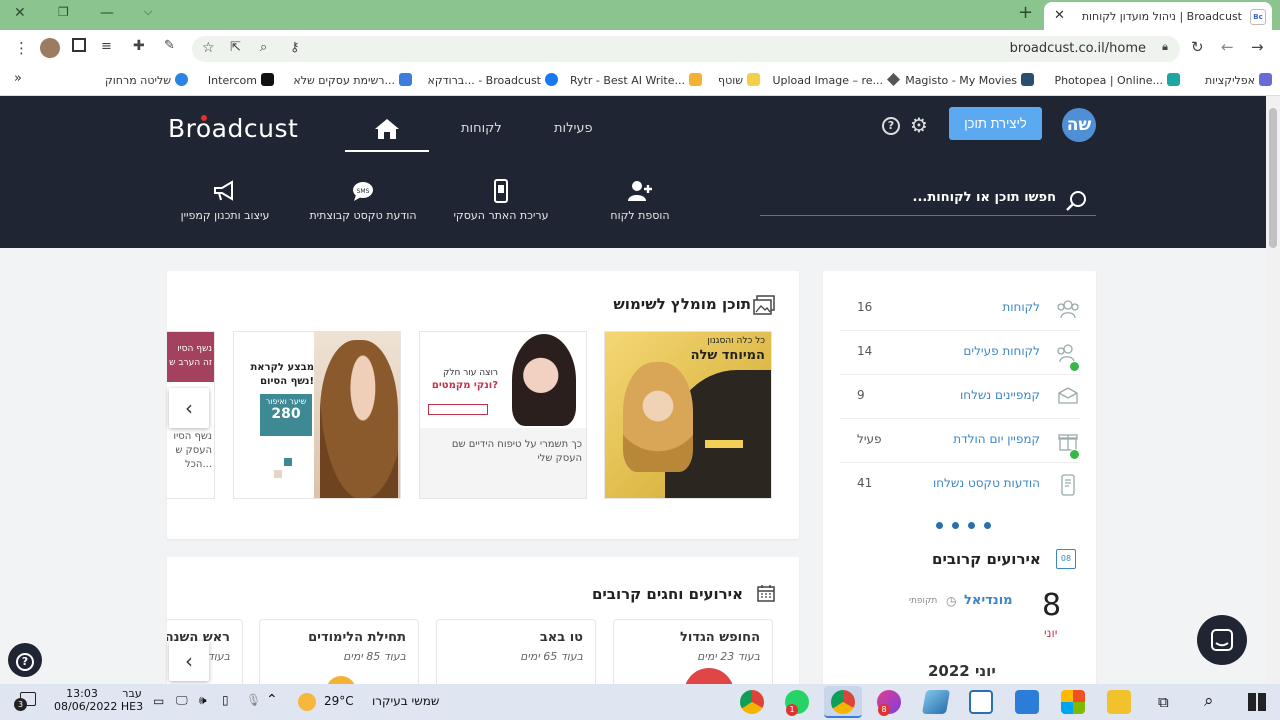 The image size is (1280, 720). I want to click on holiday-item: החופש הגדול בעוד 23 ימים, so click(693, 651).